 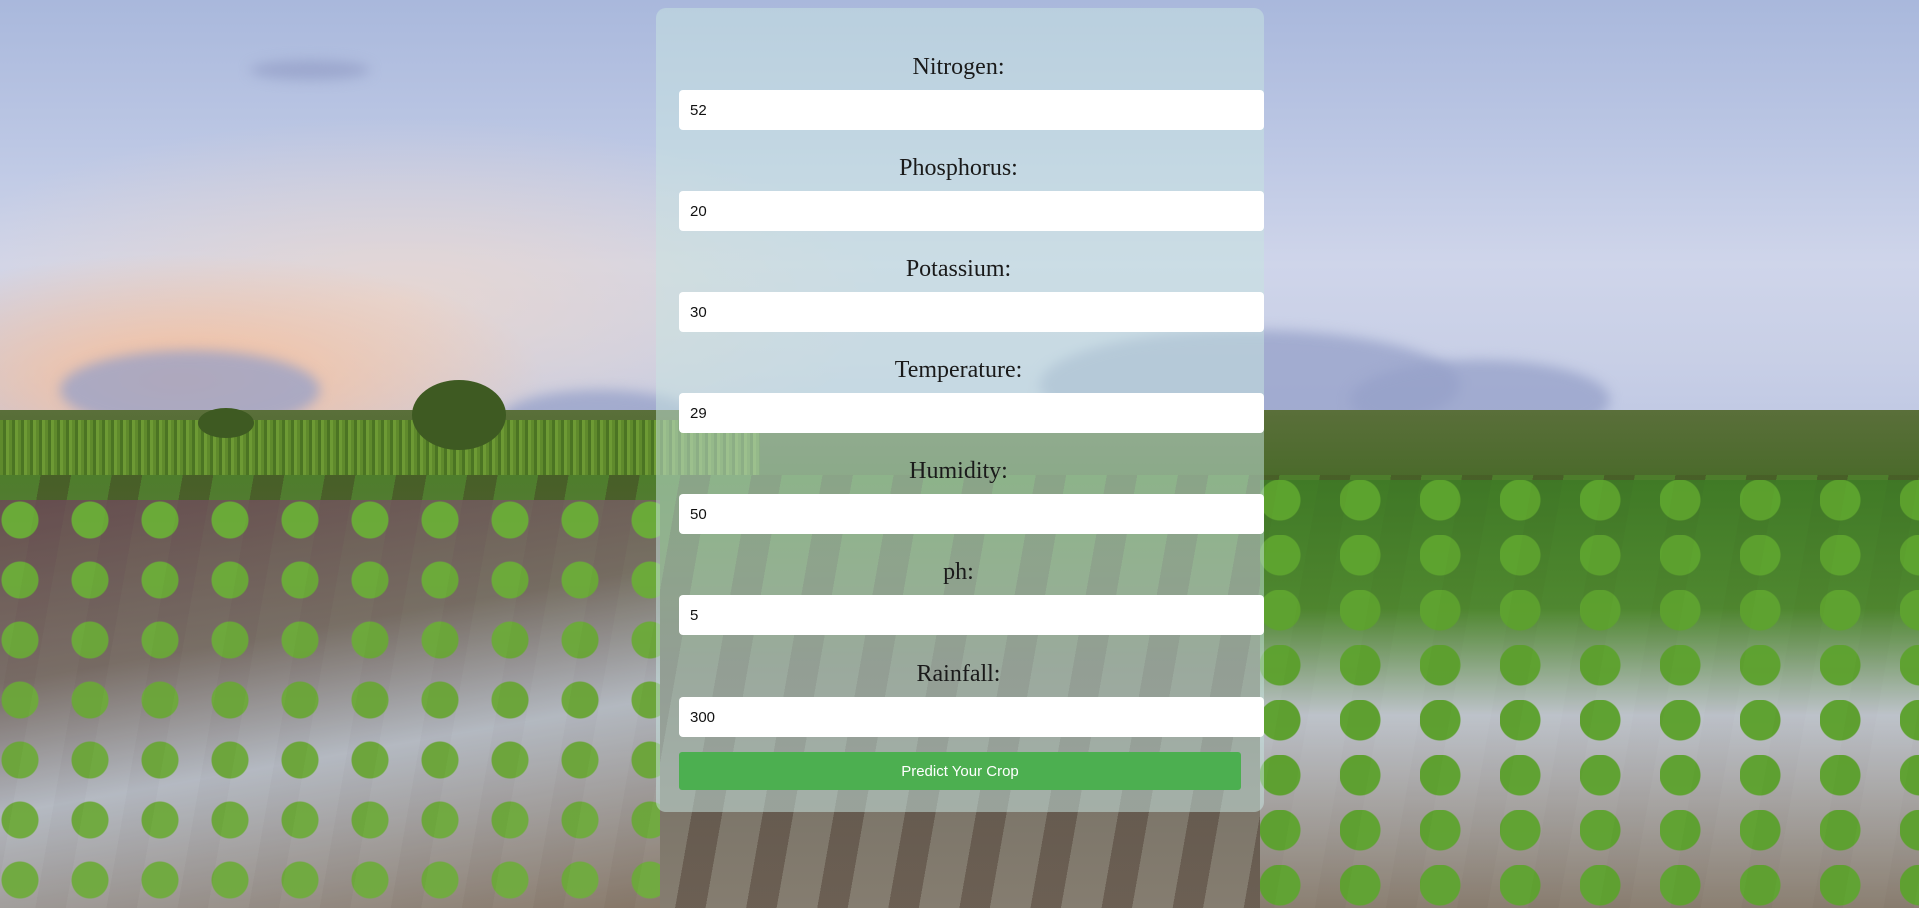 What do you see at coordinates (958, 674) in the screenshot?
I see `rainfall-label: Rainfall:` at bounding box center [958, 674].